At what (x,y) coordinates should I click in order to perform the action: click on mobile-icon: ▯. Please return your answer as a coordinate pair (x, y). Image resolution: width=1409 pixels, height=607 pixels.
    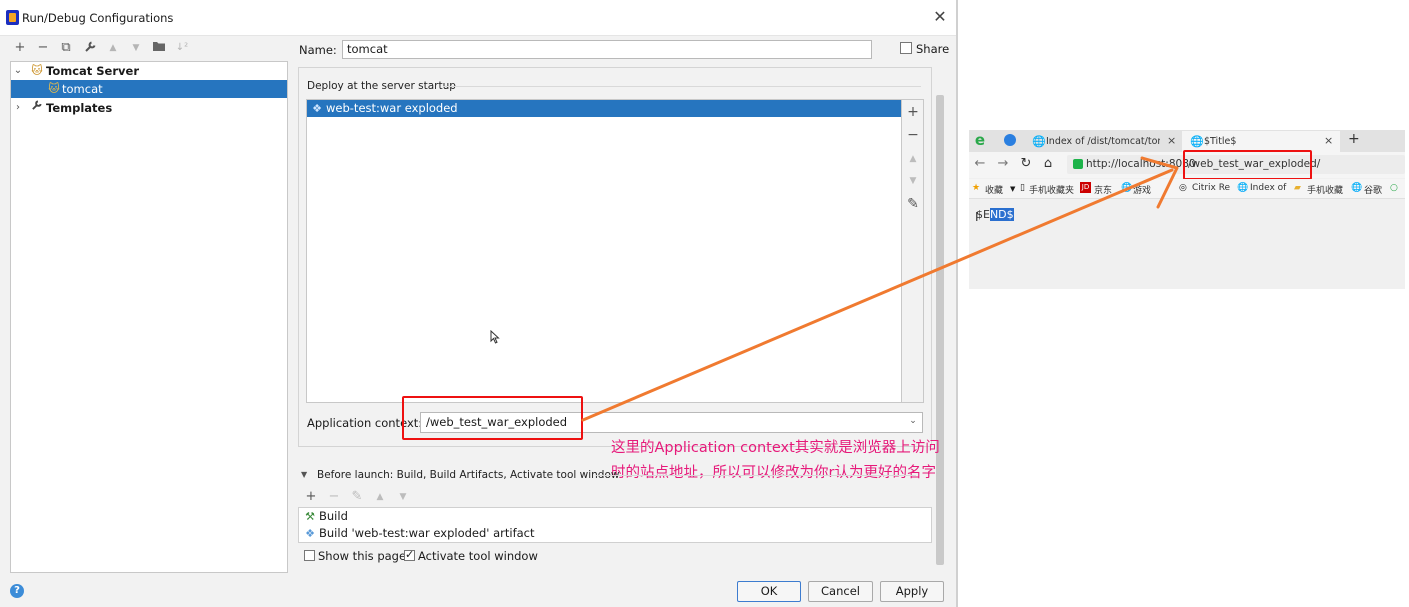
    Looking at the image, I should click on (1022, 188).